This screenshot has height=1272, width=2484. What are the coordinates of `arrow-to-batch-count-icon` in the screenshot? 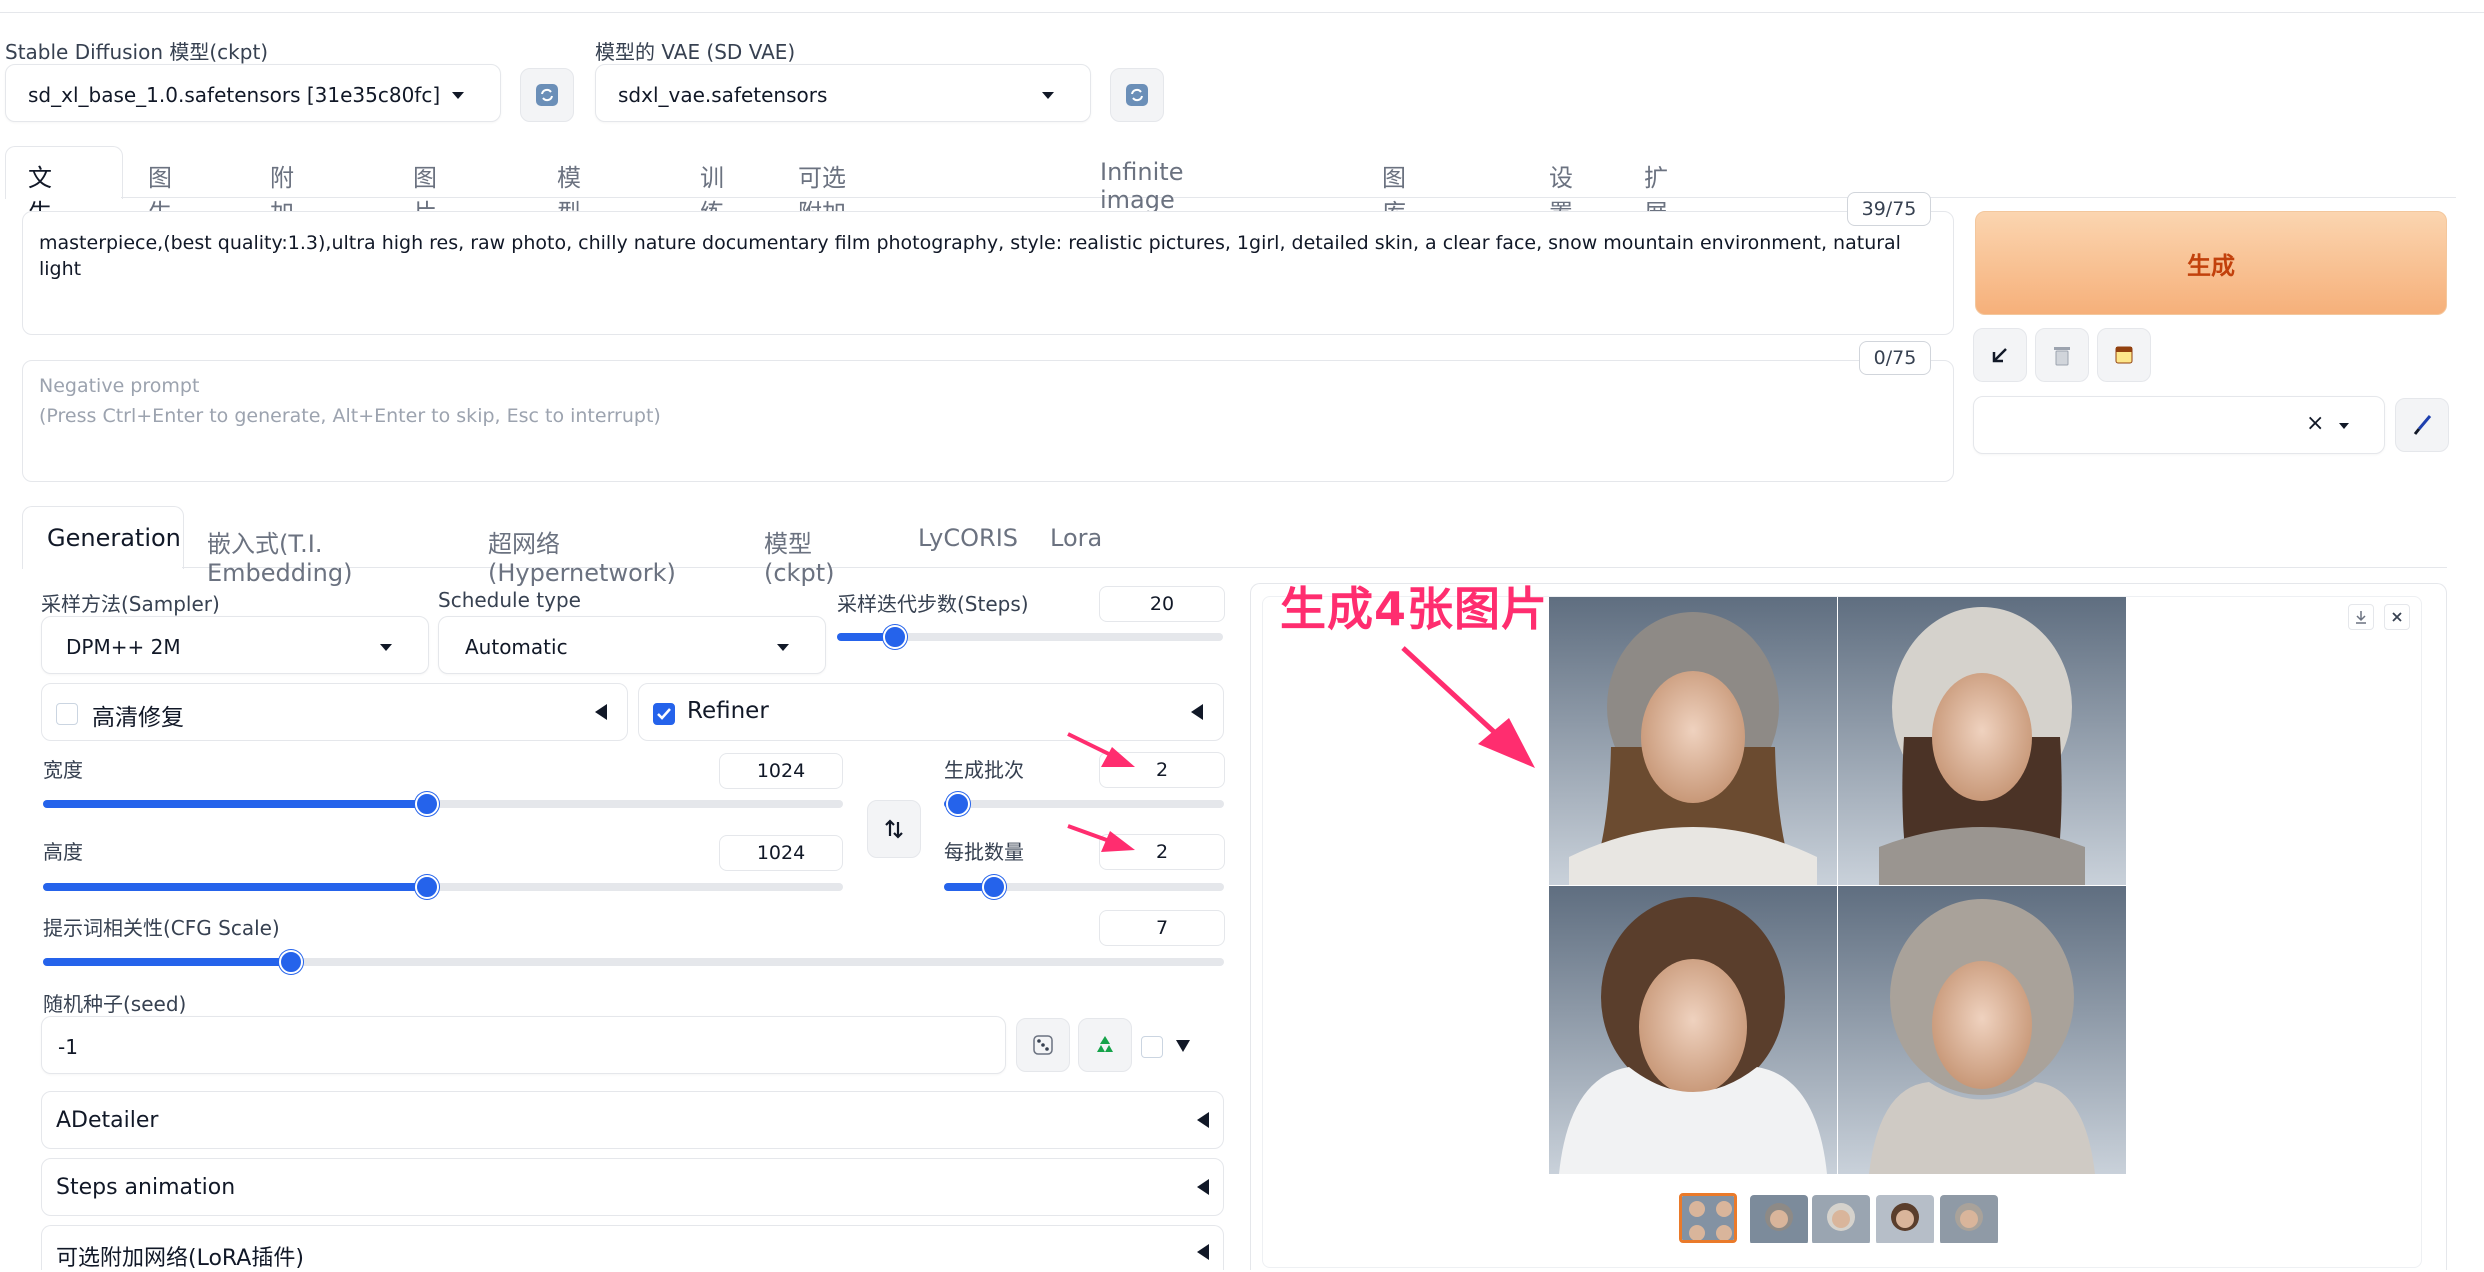 It's located at (1091, 745).